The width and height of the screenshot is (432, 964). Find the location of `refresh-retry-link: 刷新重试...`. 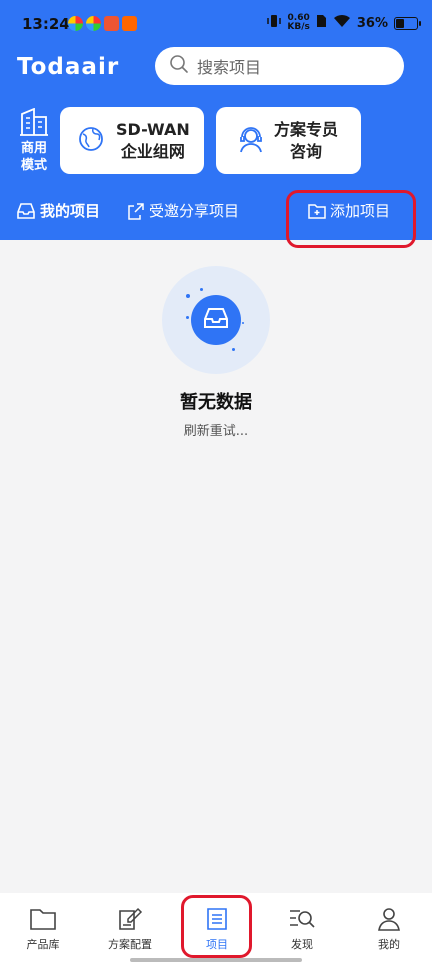

refresh-retry-link: 刷新重试... is located at coordinates (216, 429).